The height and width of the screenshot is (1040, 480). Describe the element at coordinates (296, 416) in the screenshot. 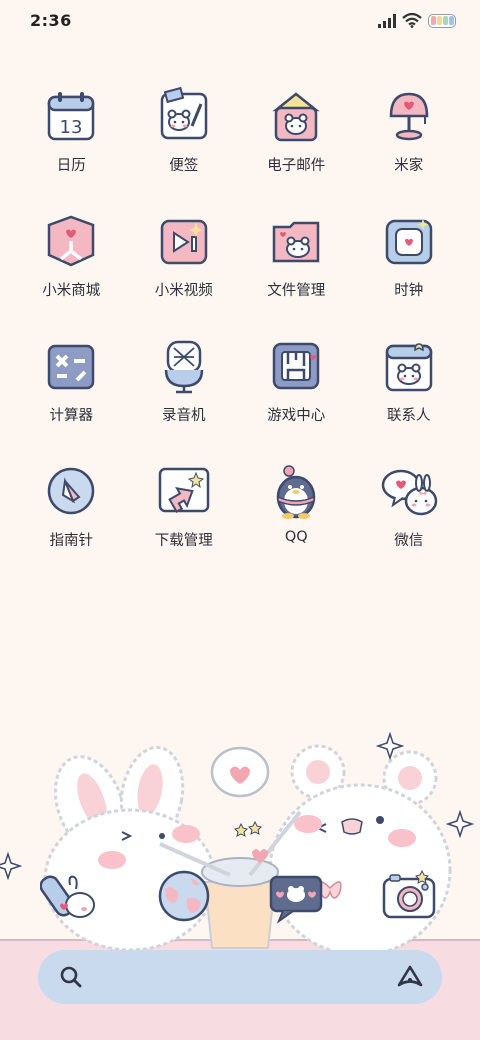

I see `app-label: 游戏中心` at that location.